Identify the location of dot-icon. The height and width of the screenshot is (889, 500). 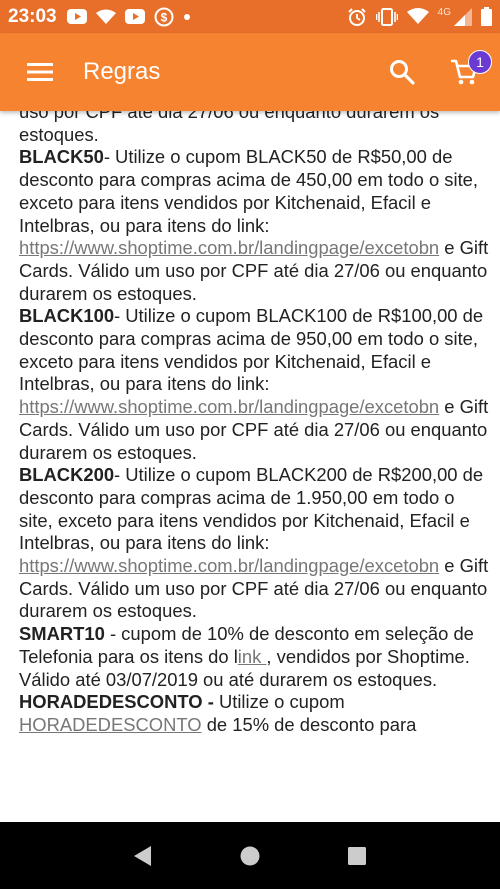
(187, 17).